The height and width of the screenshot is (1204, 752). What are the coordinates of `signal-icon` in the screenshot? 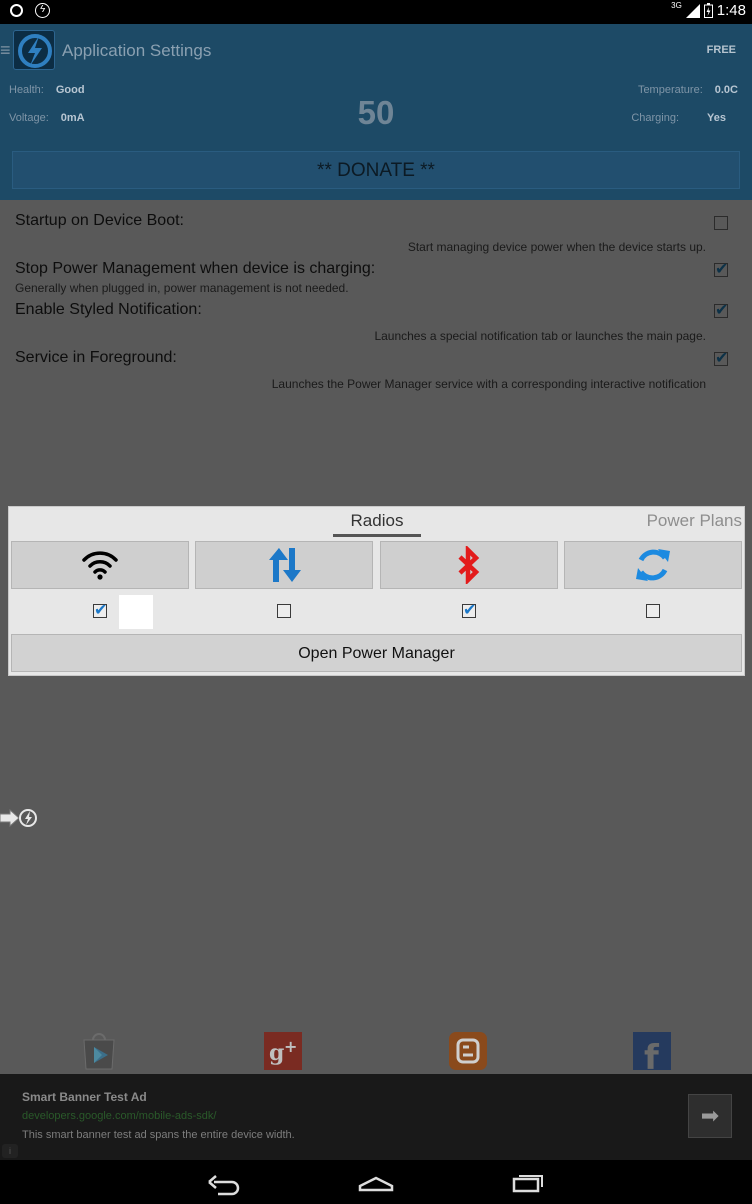 It's located at (692, 10).